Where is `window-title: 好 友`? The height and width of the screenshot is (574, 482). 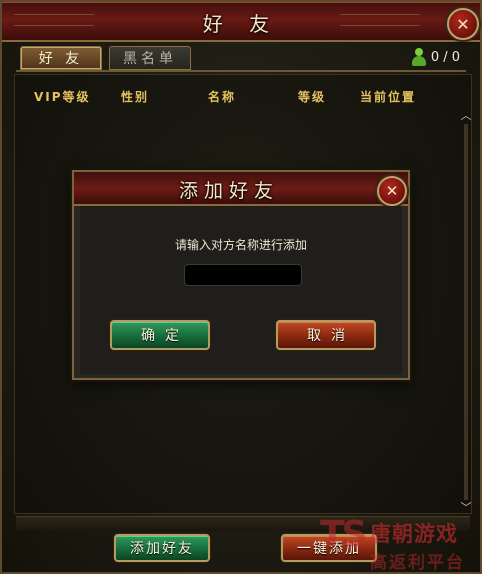
window-title: 好 友 is located at coordinates (241, 24).